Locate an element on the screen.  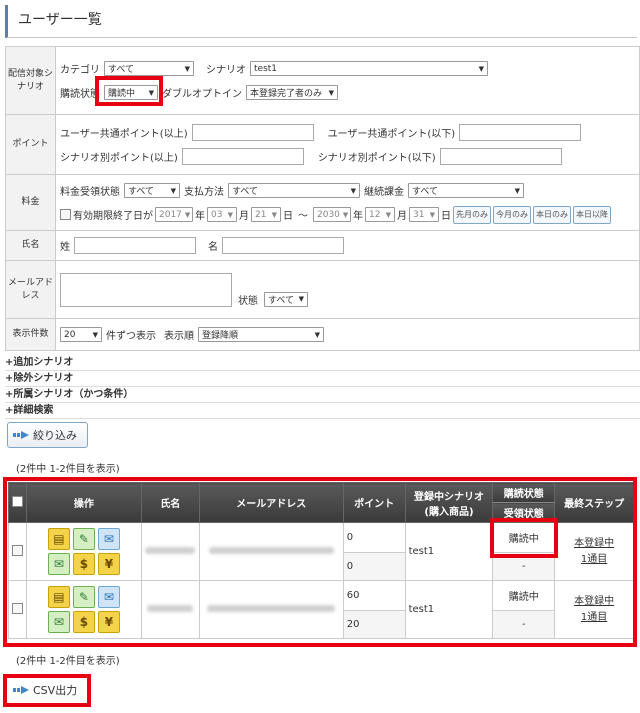
toggle-excluded-scenario: +除外シナリオ is located at coordinates (322, 379).